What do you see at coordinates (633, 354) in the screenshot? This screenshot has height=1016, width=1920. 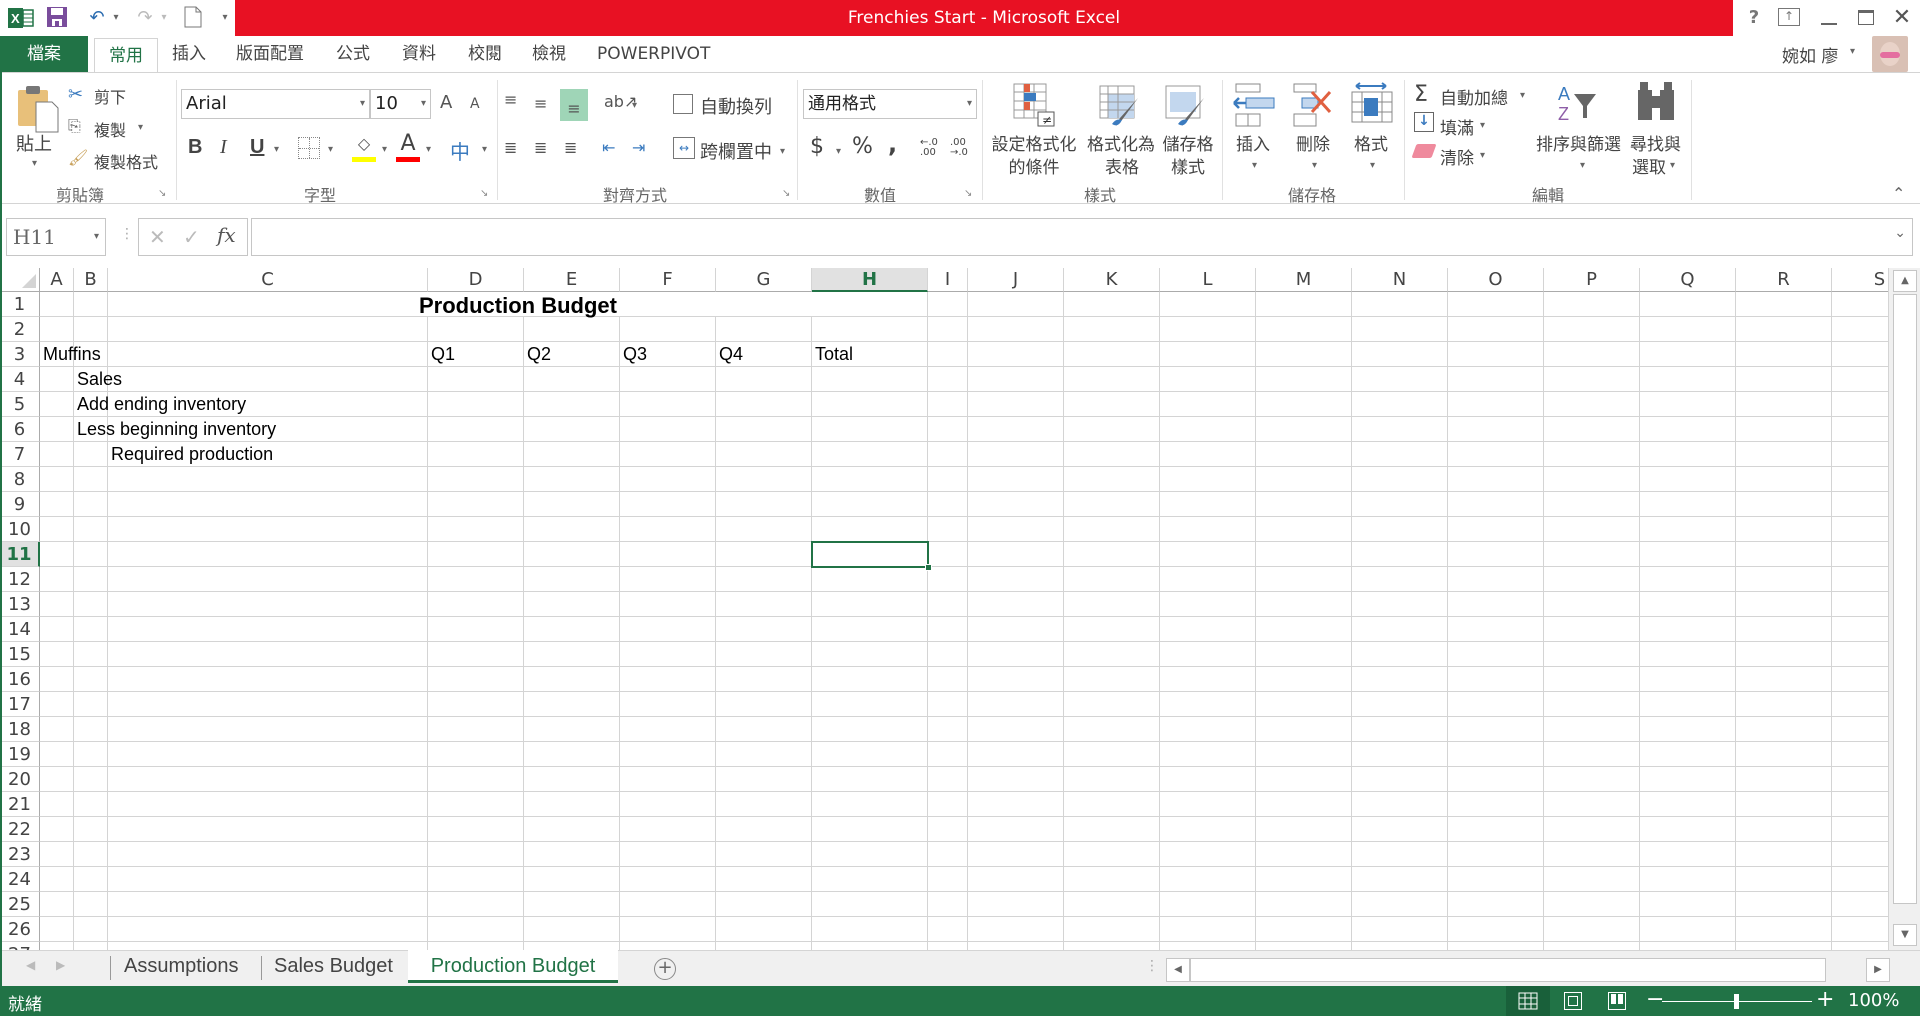 I see `cell-f3: Q3` at bounding box center [633, 354].